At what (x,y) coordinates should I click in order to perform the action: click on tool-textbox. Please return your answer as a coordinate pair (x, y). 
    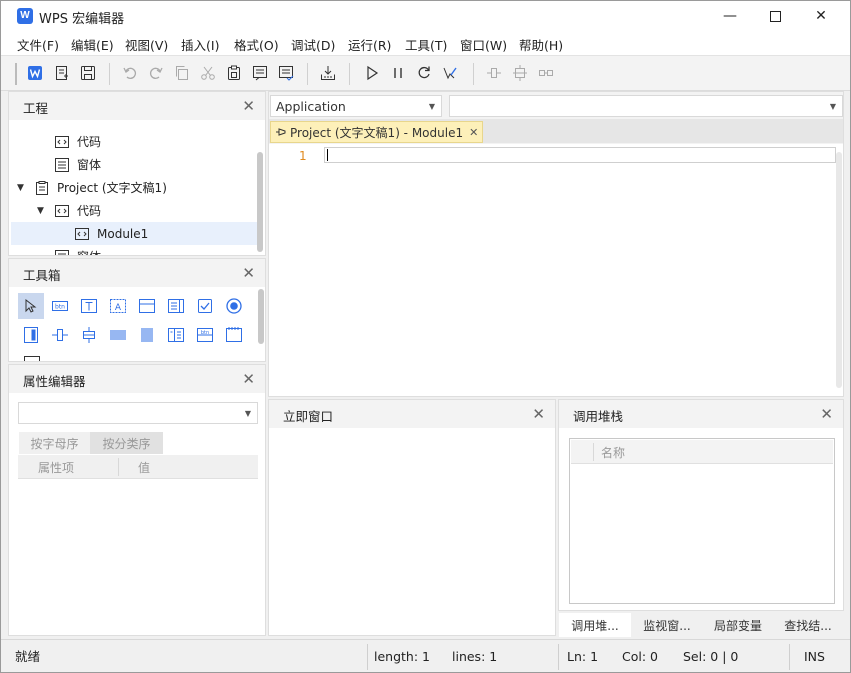
    Looking at the image, I should click on (89, 306).